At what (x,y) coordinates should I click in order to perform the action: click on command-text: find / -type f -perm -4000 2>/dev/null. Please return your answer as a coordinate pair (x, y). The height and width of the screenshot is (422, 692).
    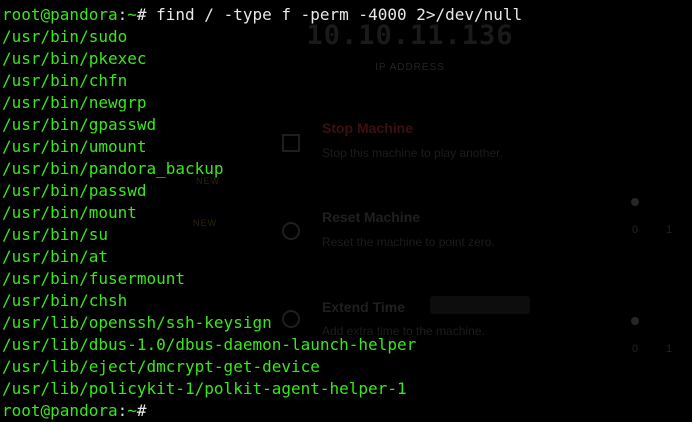
    Looking at the image, I should click on (339, 14).